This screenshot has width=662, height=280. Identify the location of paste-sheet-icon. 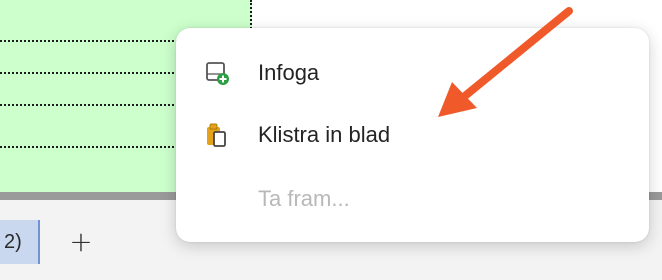
(216, 135).